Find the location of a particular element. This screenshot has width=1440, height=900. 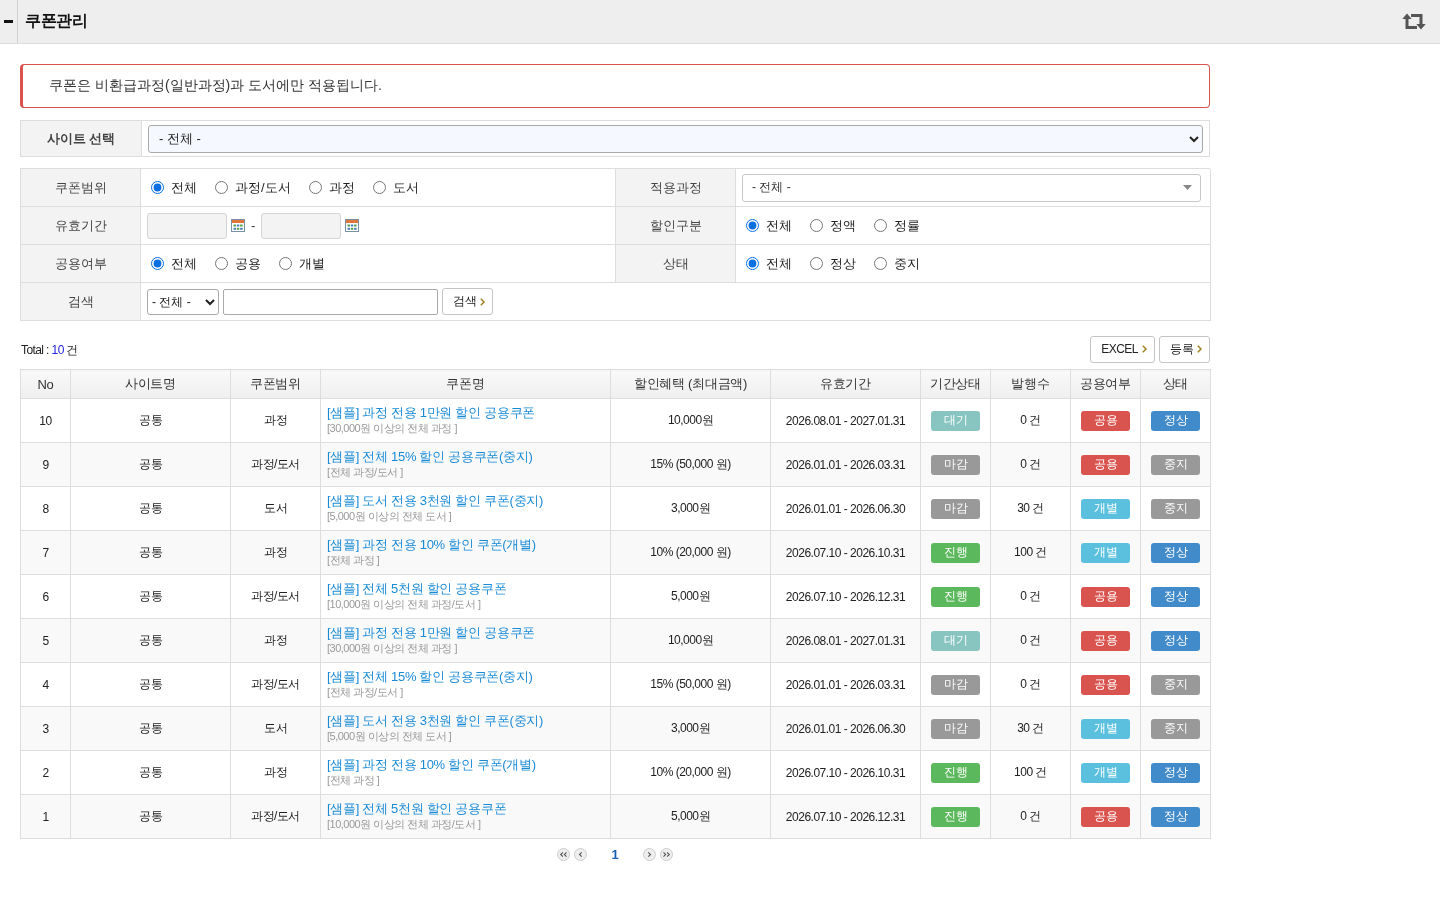

radio-label: 정액 is located at coordinates (843, 225).